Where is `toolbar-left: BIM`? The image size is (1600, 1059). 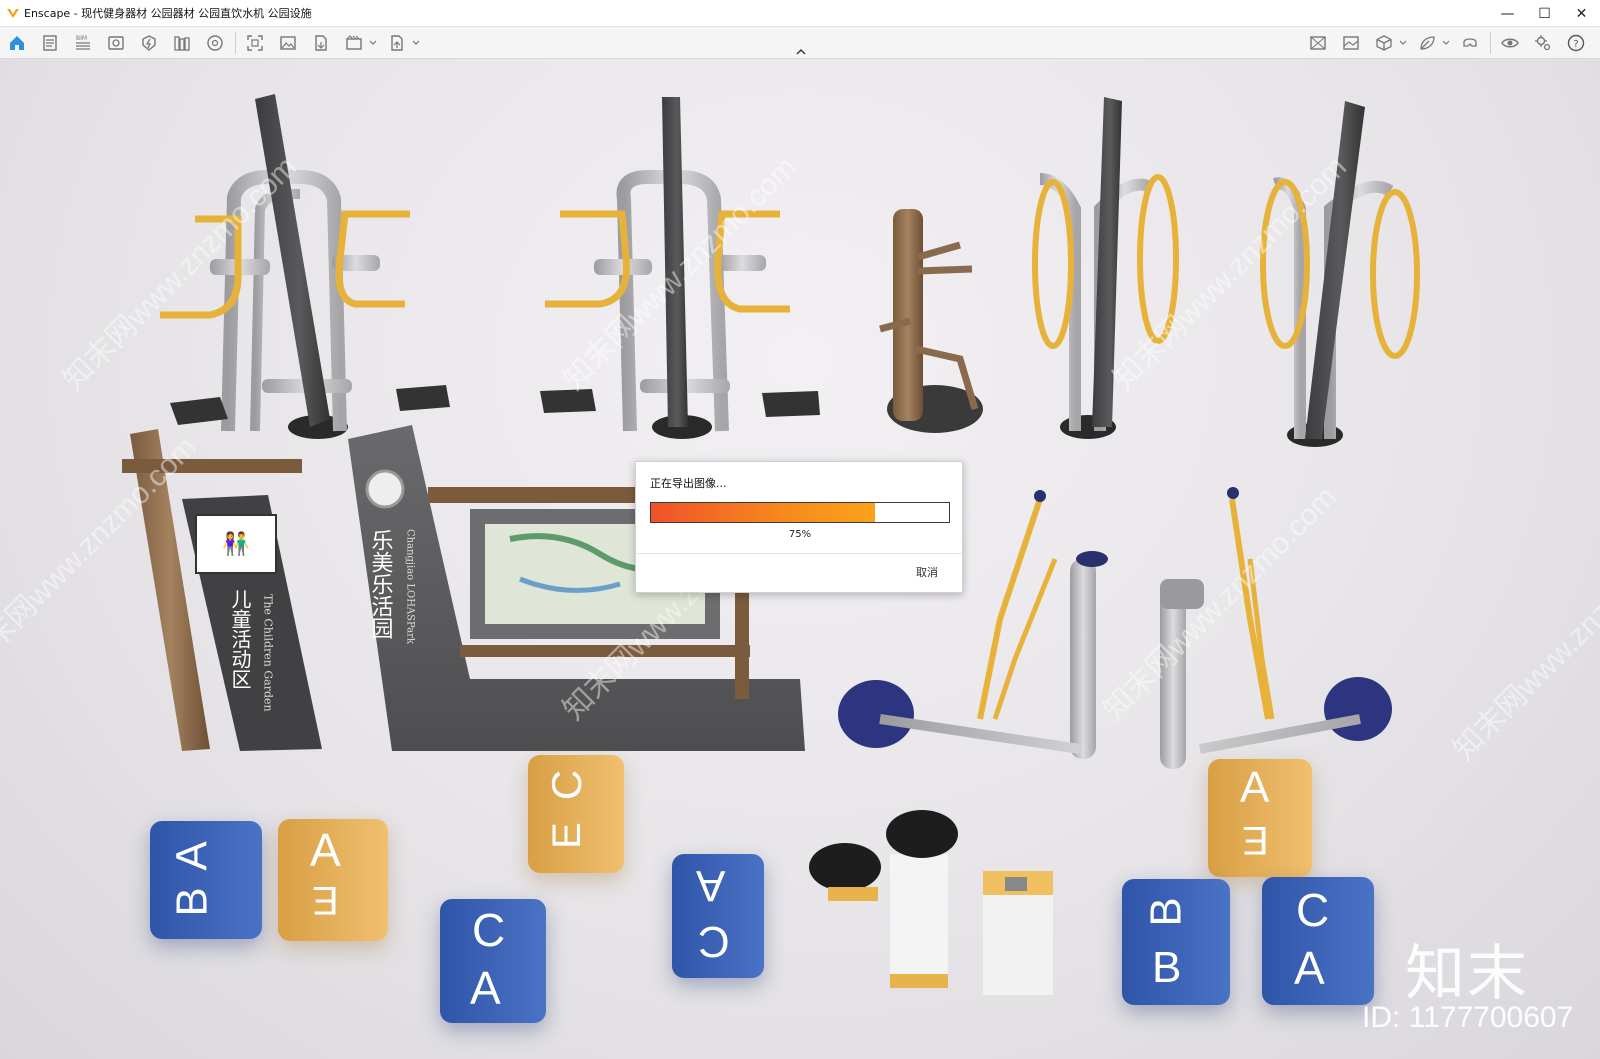
toolbar-left: BIM is located at coordinates (215, 43).